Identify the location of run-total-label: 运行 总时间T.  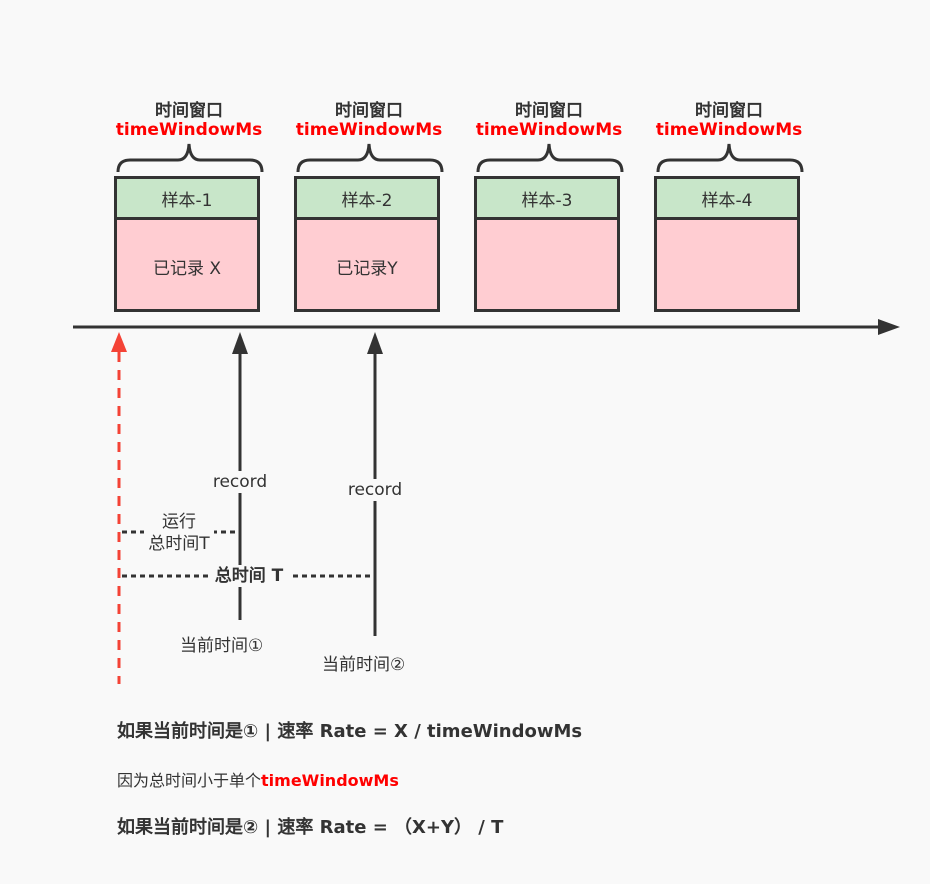
(179, 533).